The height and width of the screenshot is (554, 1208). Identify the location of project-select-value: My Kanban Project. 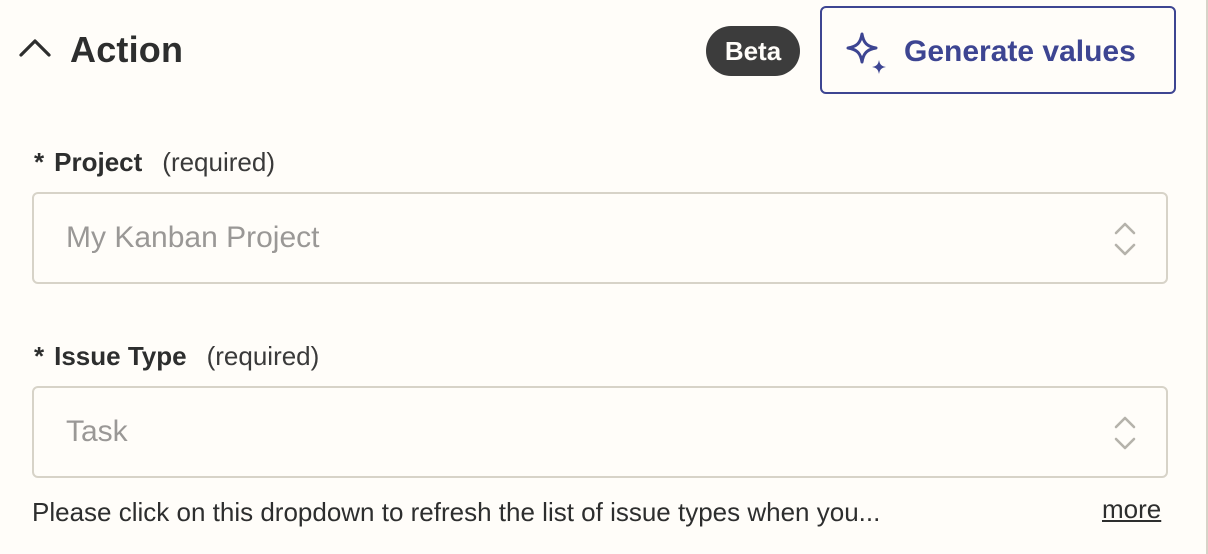
(193, 237).